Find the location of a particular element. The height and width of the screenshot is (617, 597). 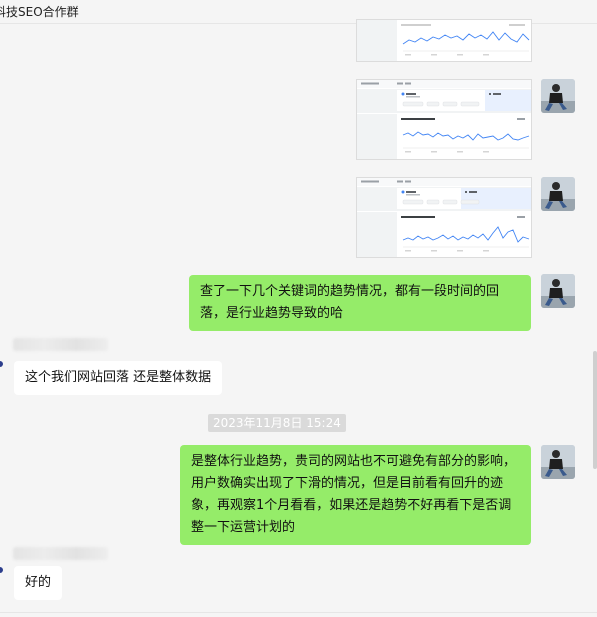

own-message-bubble: 查了一下几个关键词的趋势情况，都有一段时间的回落，是行业趋势导致的哈 is located at coordinates (360, 303).